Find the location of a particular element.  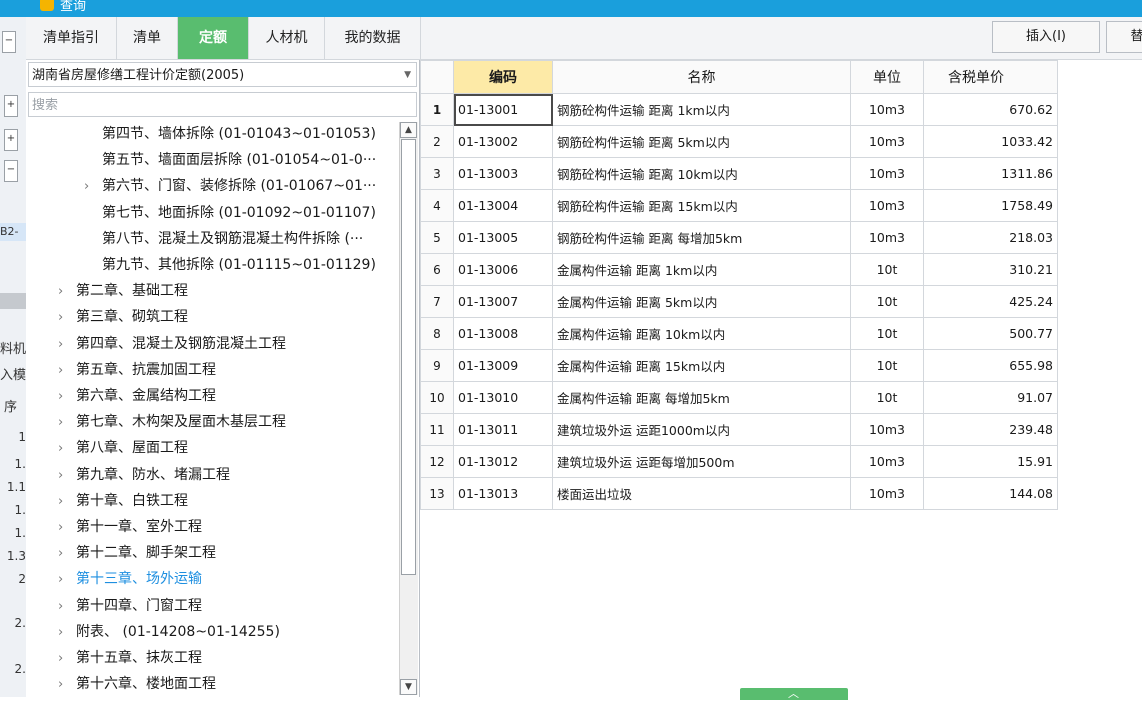

table-row: 12 01-13012 建筑垃圾外运 运距每增加500m 10m3 15.91 is located at coordinates (739, 461).